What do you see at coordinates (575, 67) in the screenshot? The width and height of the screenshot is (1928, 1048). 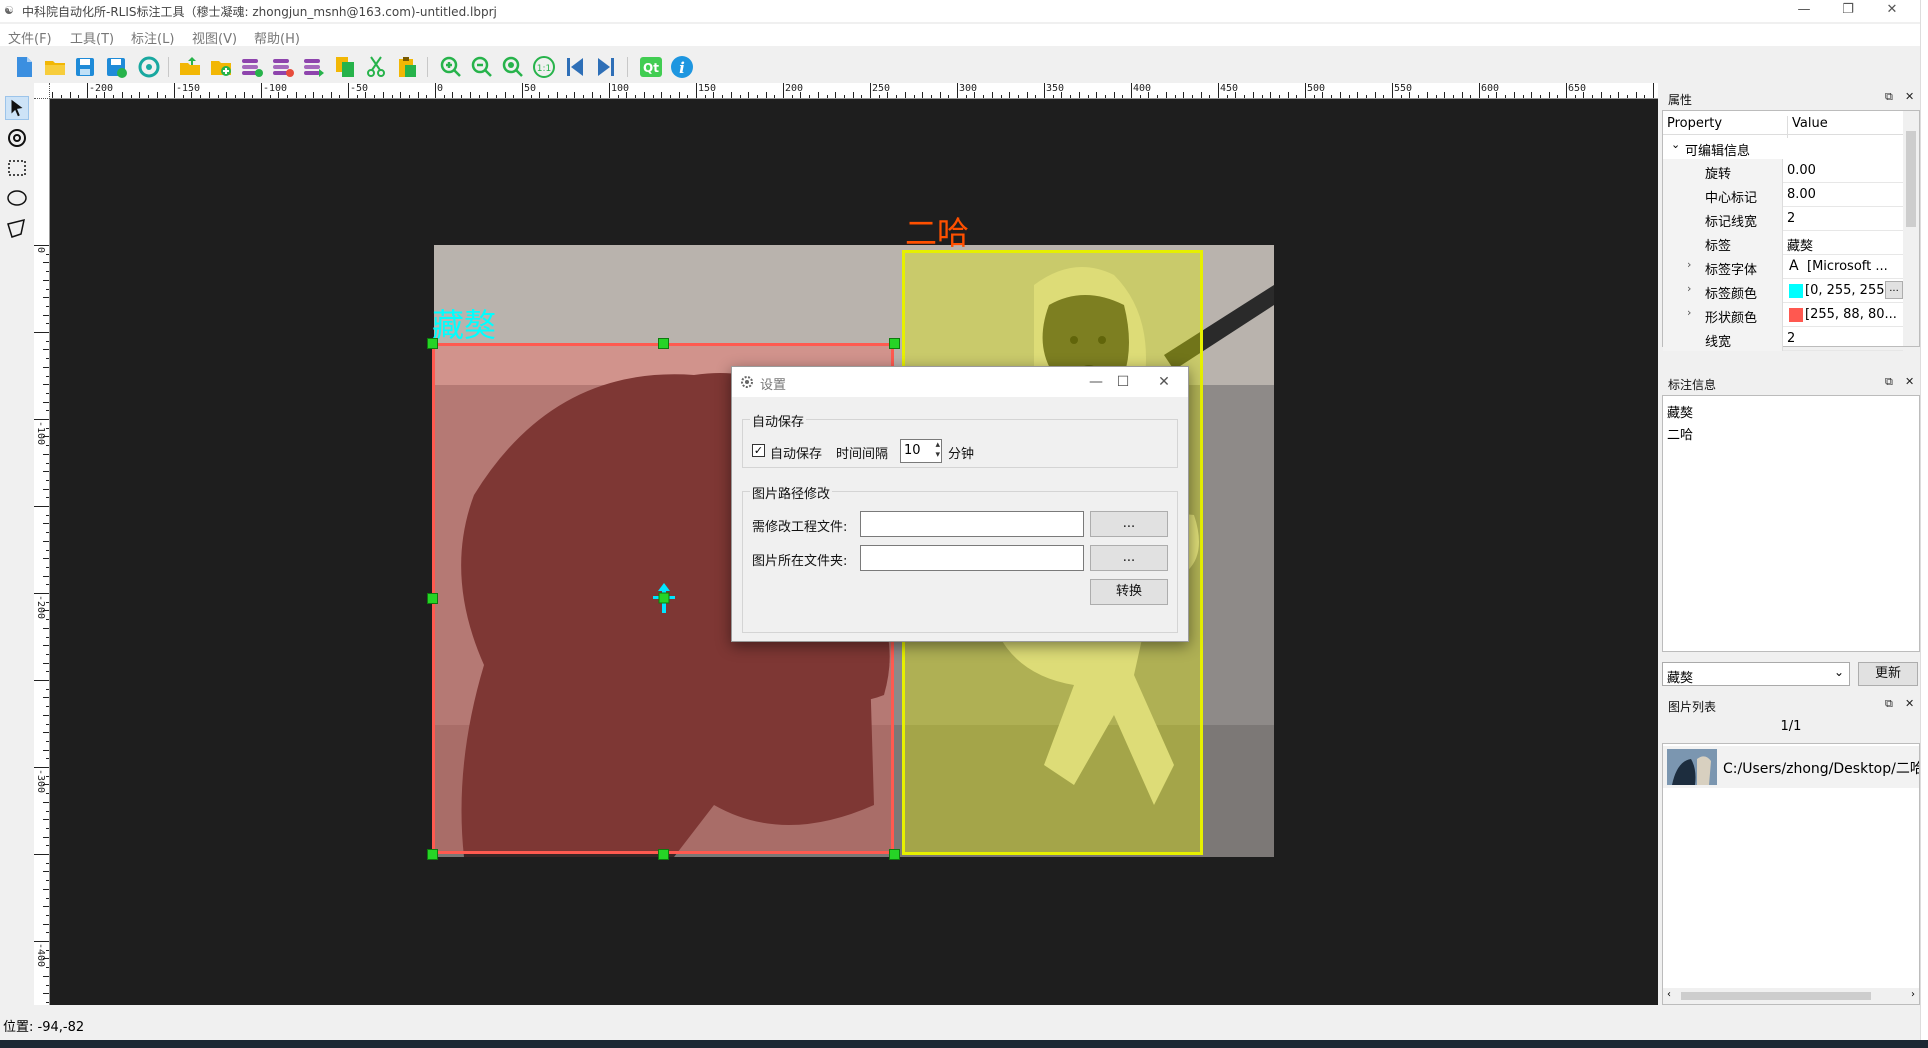 I see `previous-image-icon` at bounding box center [575, 67].